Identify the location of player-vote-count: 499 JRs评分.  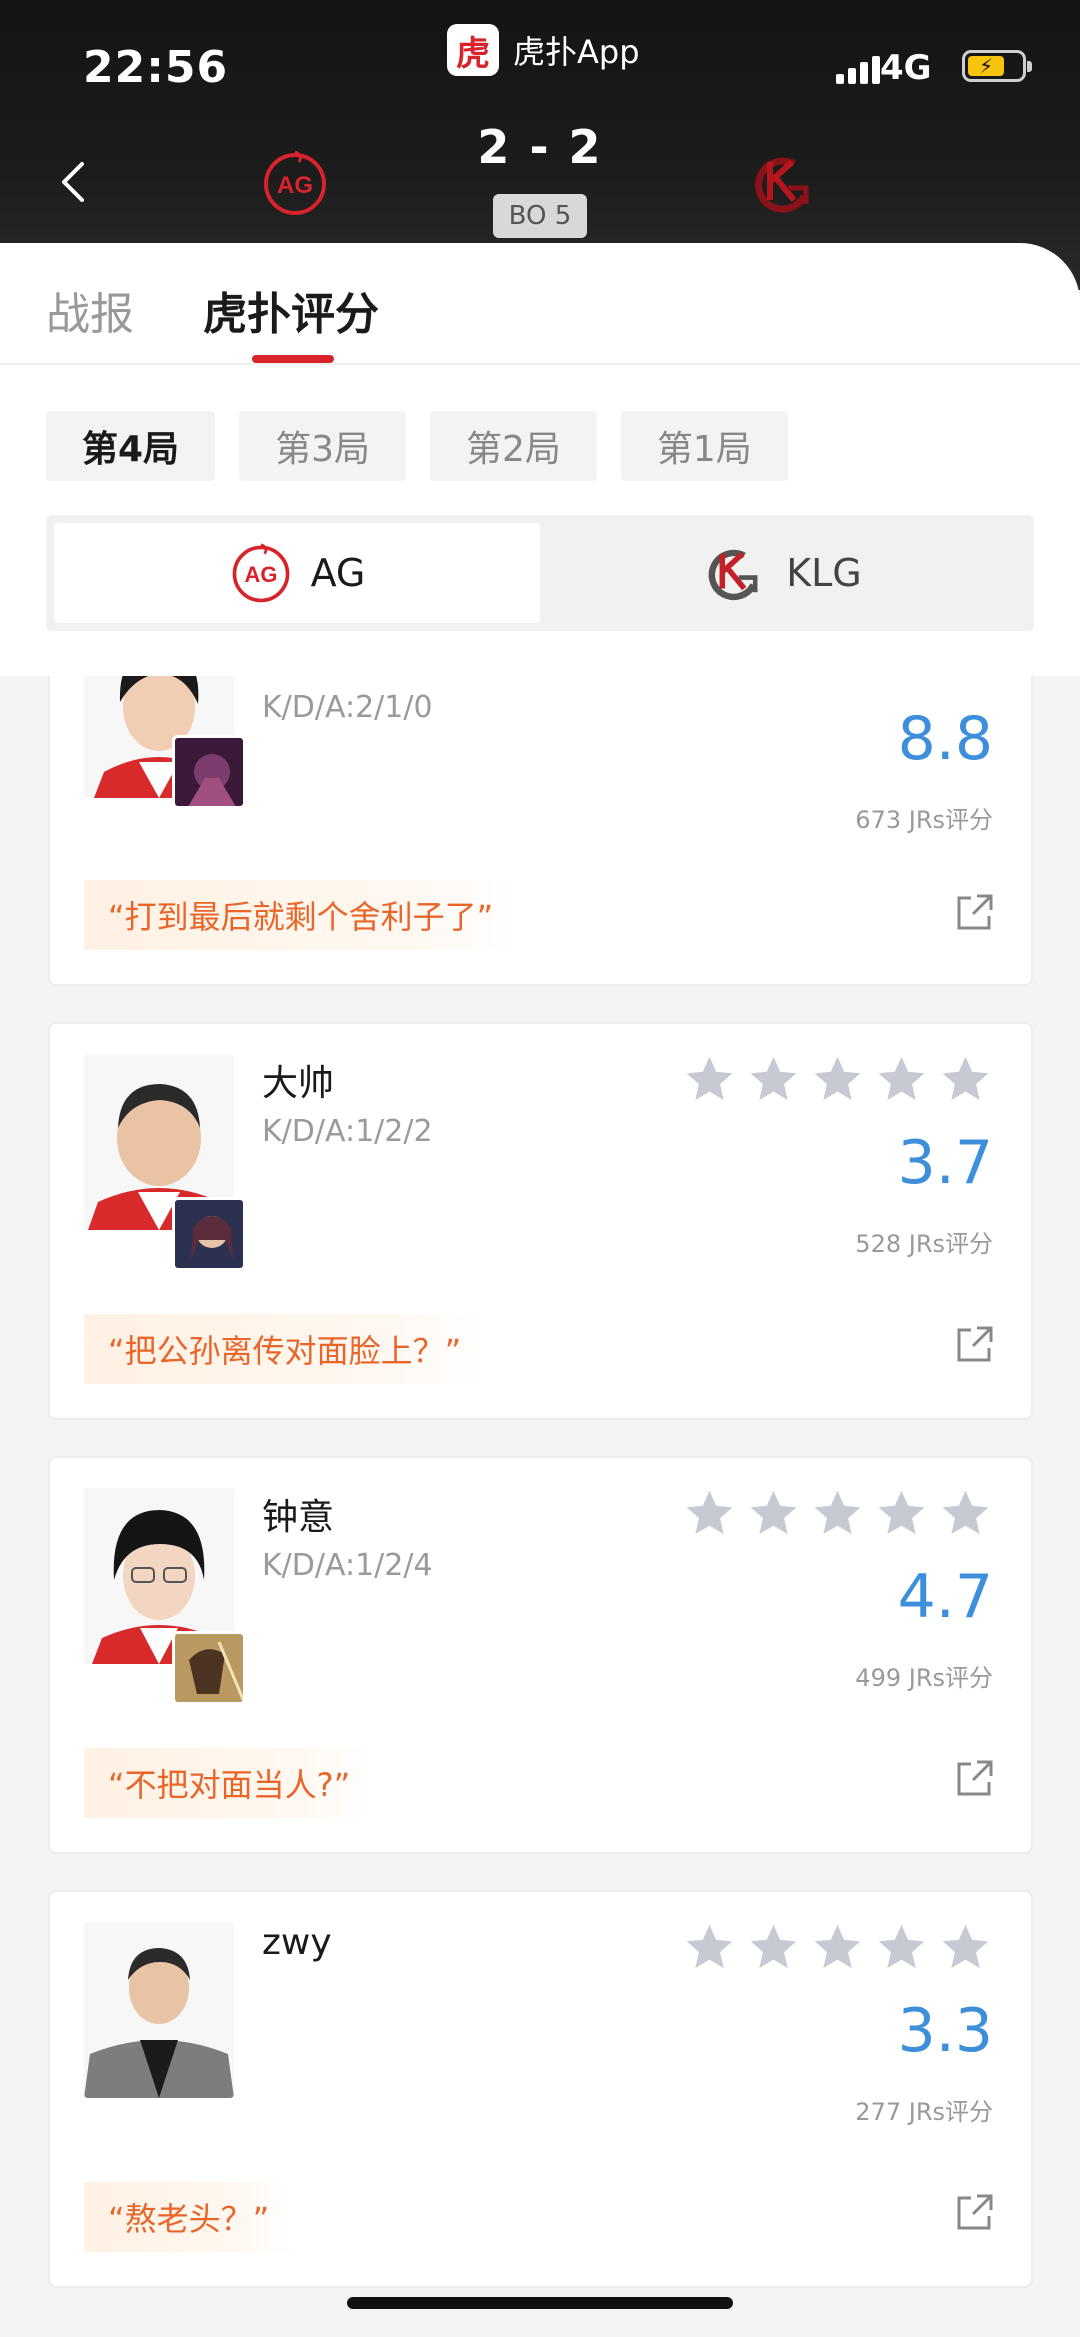
(924, 1678).